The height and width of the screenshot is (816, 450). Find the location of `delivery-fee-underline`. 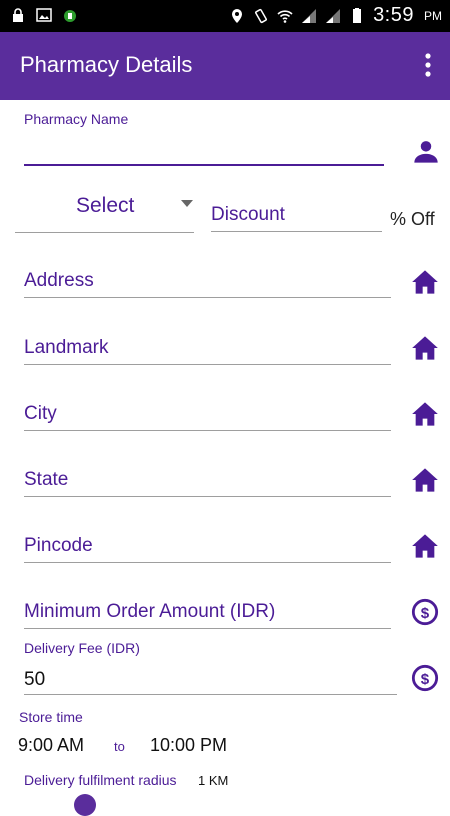

delivery-fee-underline is located at coordinates (210, 694).